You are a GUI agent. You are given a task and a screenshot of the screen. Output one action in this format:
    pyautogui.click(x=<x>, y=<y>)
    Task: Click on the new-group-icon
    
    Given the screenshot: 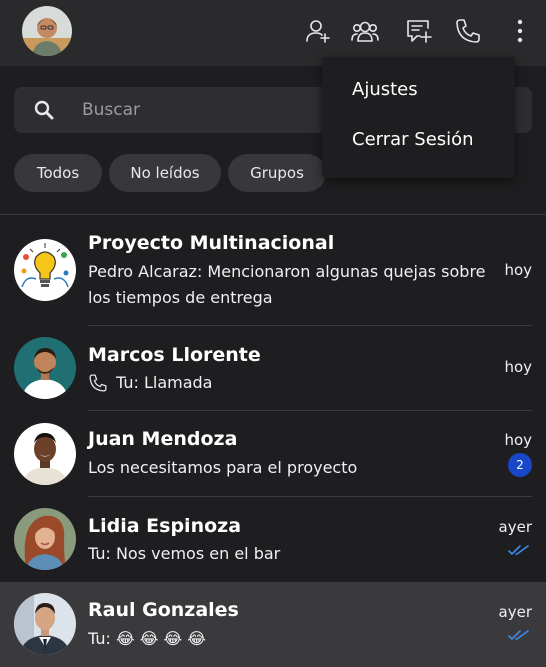 What is the action you would take?
    pyautogui.click(x=365, y=31)
    